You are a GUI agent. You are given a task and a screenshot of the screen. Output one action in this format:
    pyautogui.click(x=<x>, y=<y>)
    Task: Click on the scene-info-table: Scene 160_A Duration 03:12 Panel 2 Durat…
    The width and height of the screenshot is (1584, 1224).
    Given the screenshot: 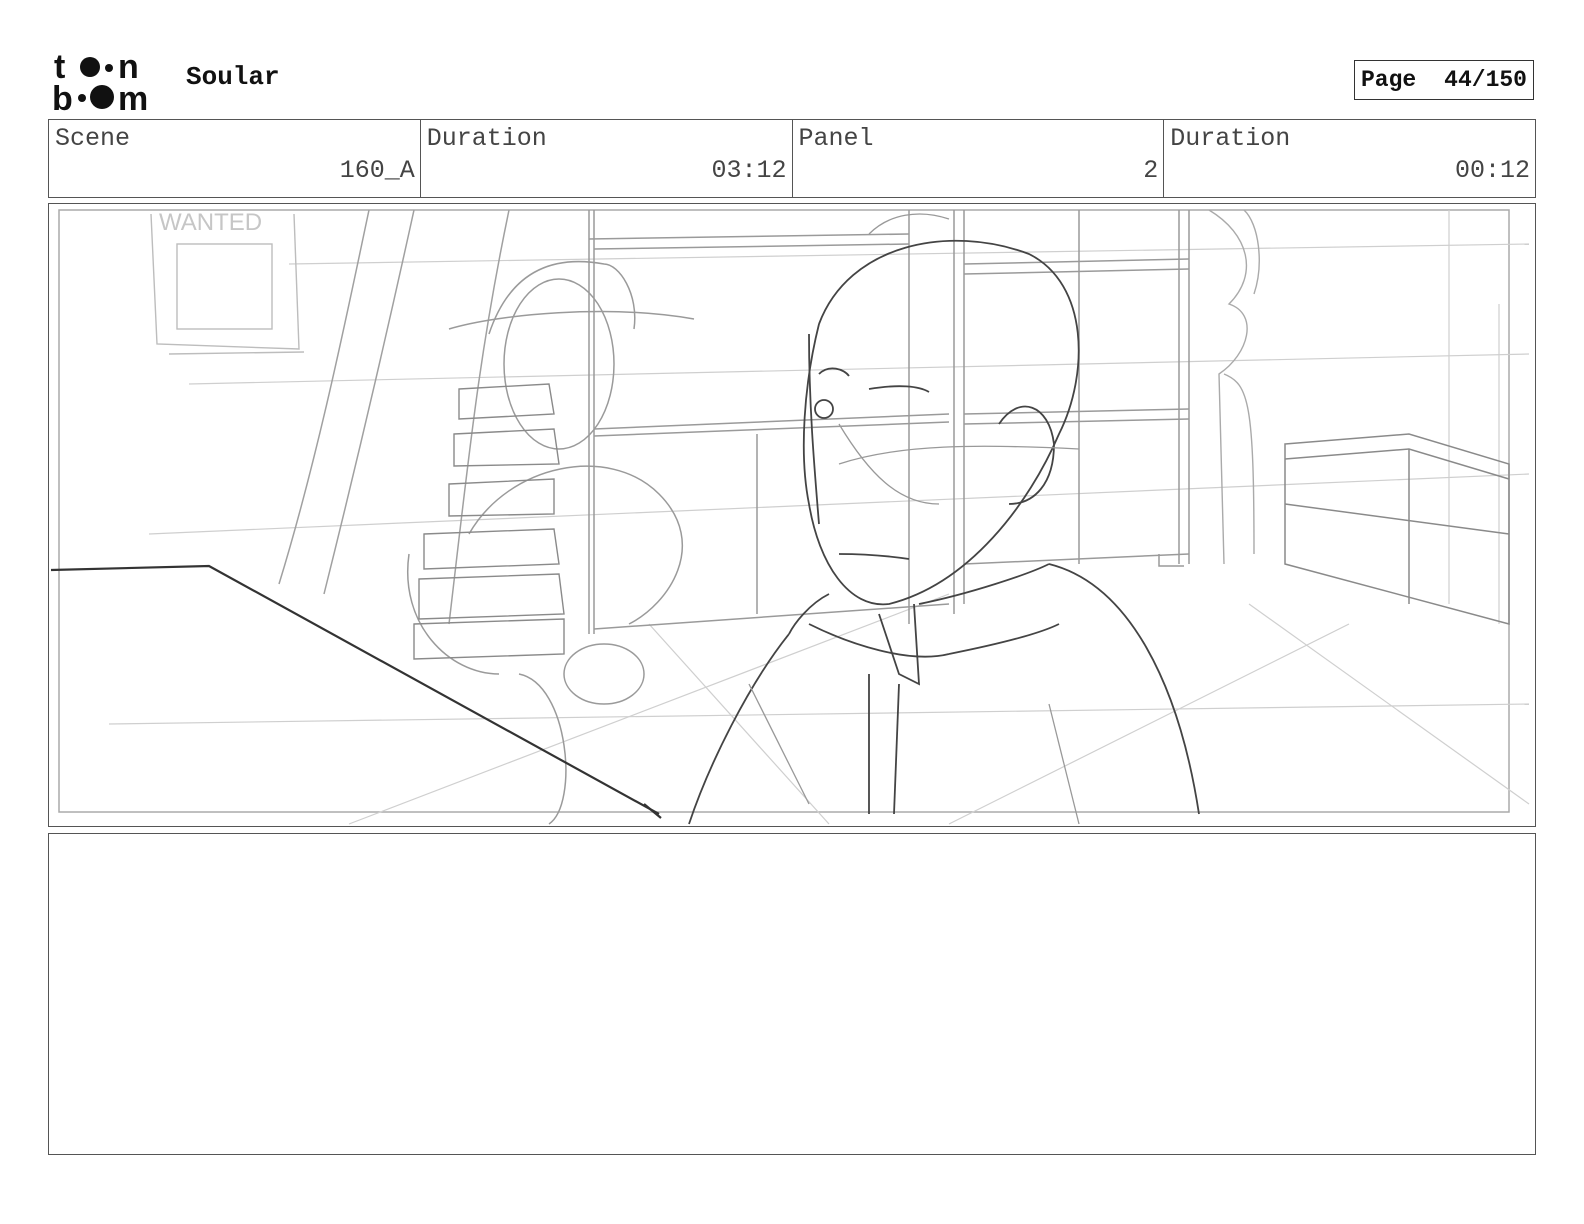 What is the action you would take?
    pyautogui.click(x=792, y=158)
    